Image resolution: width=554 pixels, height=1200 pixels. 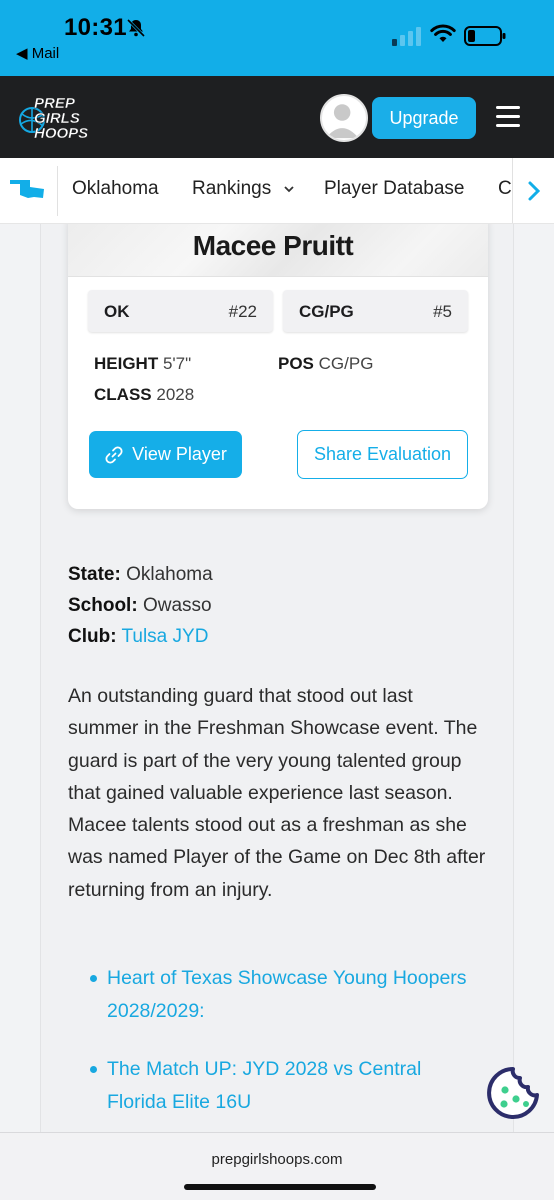 I want to click on player-card-header: Macee Pruitt, so click(x=278, y=250).